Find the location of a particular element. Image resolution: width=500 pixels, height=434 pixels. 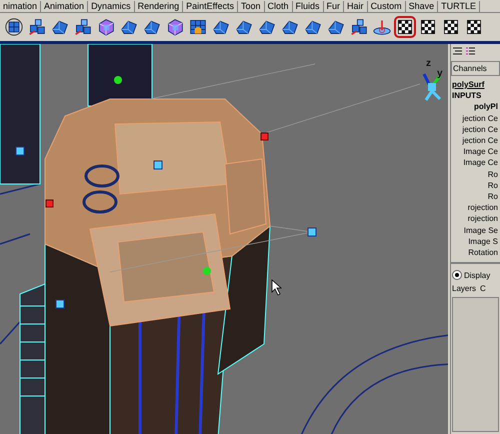

attribute-name: Image Se is located at coordinates (475, 230).